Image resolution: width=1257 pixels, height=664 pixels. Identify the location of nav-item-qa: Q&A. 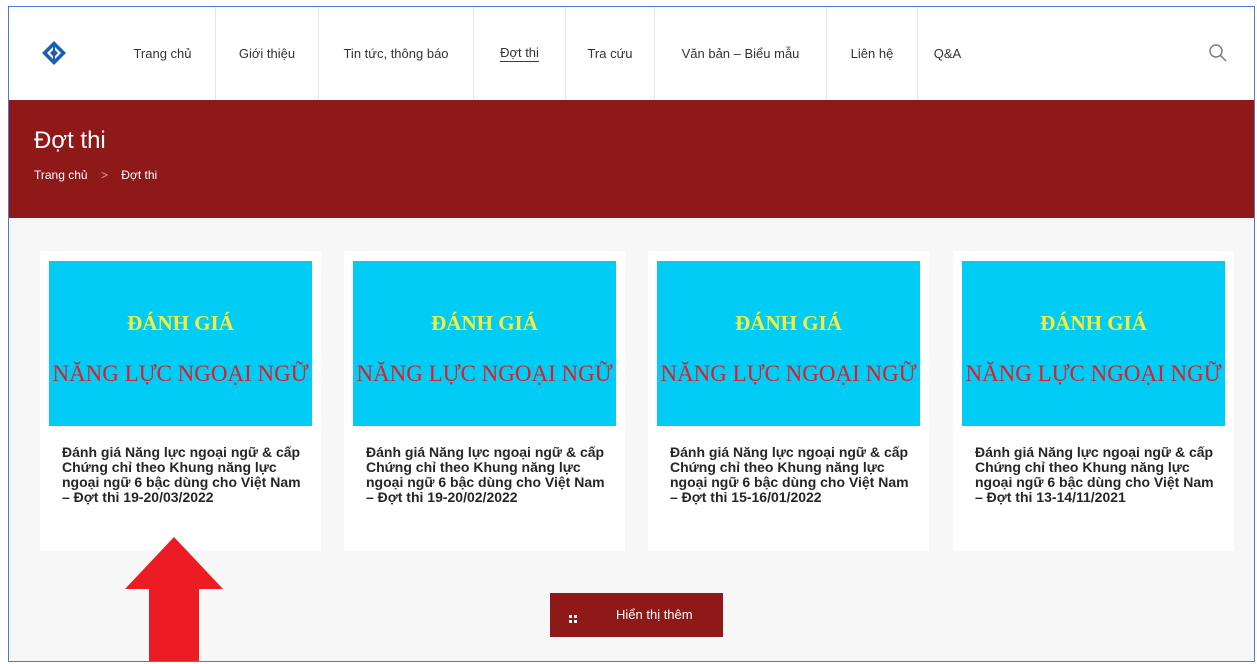
(947, 53).